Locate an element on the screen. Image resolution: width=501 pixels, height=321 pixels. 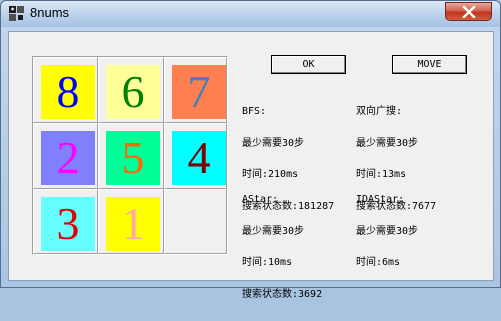
tile-6: 6 is located at coordinates (133, 92).